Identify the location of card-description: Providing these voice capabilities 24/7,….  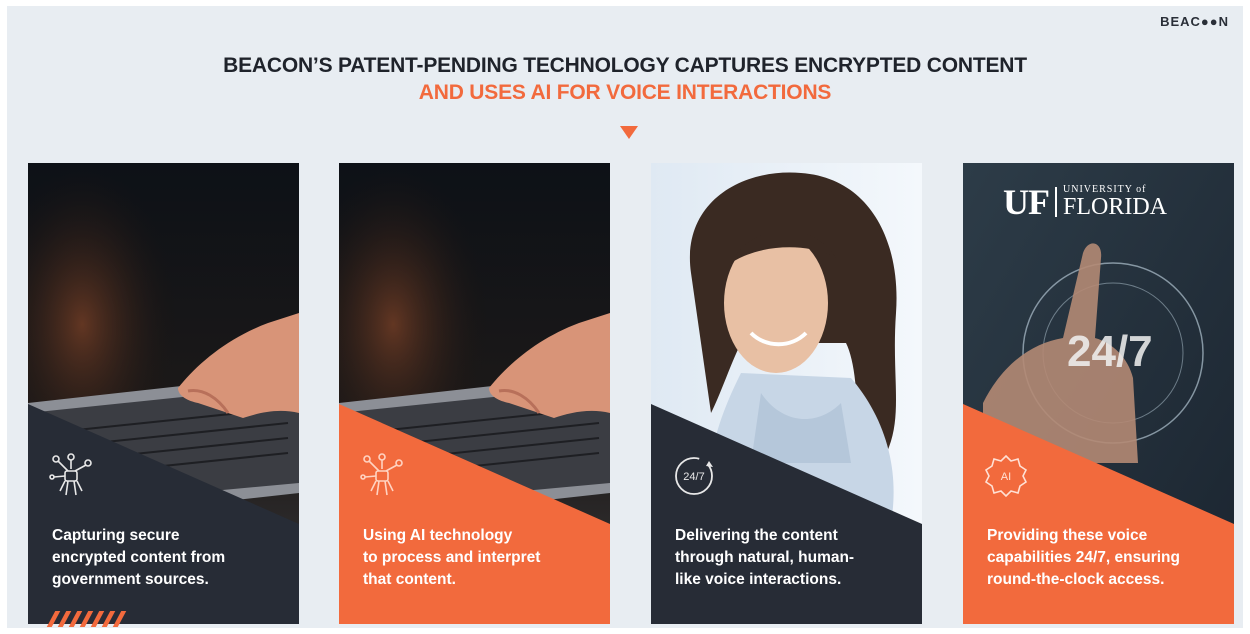
(1083, 557).